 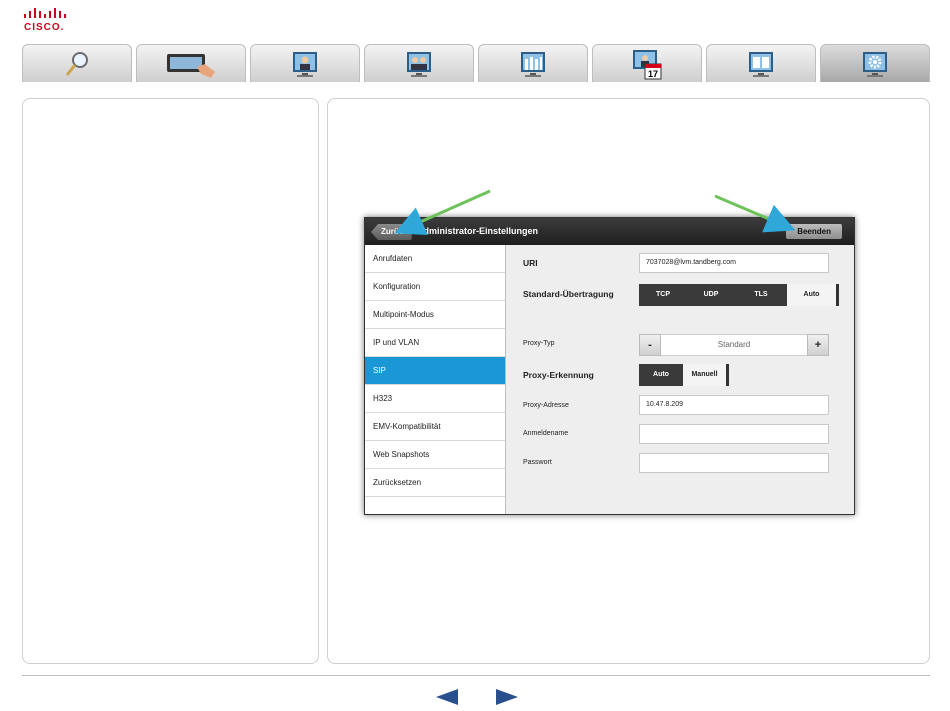 What do you see at coordinates (435, 399) in the screenshot?
I see `menu-item-h323: H323` at bounding box center [435, 399].